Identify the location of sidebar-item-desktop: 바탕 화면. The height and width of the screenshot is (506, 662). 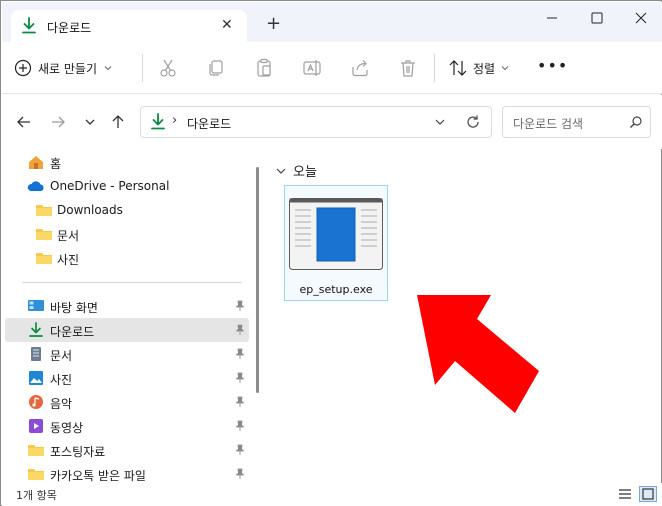
(127, 306).